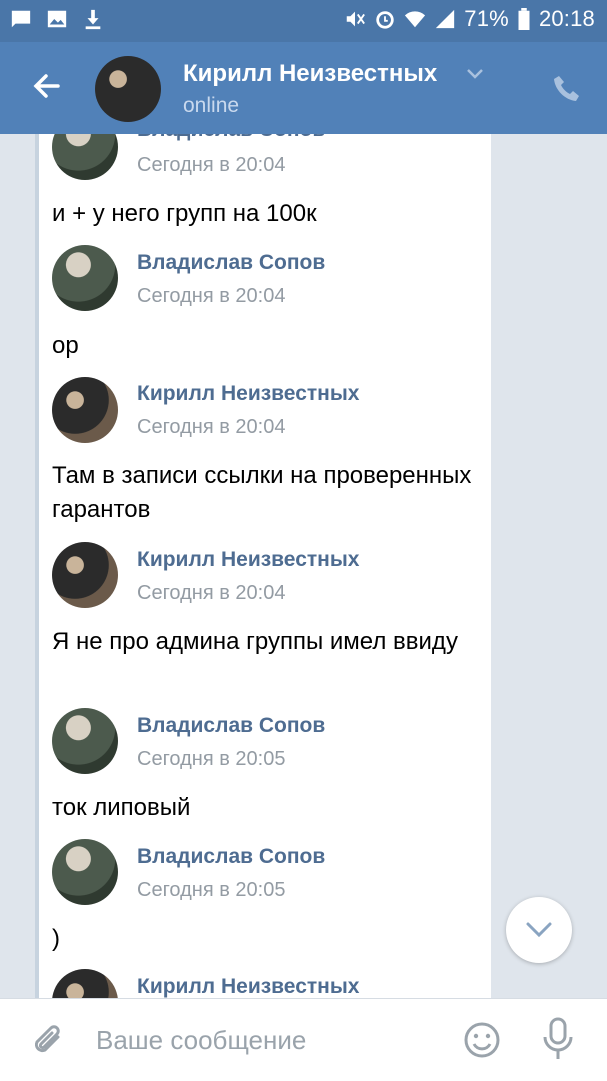 The height and width of the screenshot is (1081, 607). What do you see at coordinates (184, 213) in the screenshot?
I see `message-text: и + у него групп на 100к` at bounding box center [184, 213].